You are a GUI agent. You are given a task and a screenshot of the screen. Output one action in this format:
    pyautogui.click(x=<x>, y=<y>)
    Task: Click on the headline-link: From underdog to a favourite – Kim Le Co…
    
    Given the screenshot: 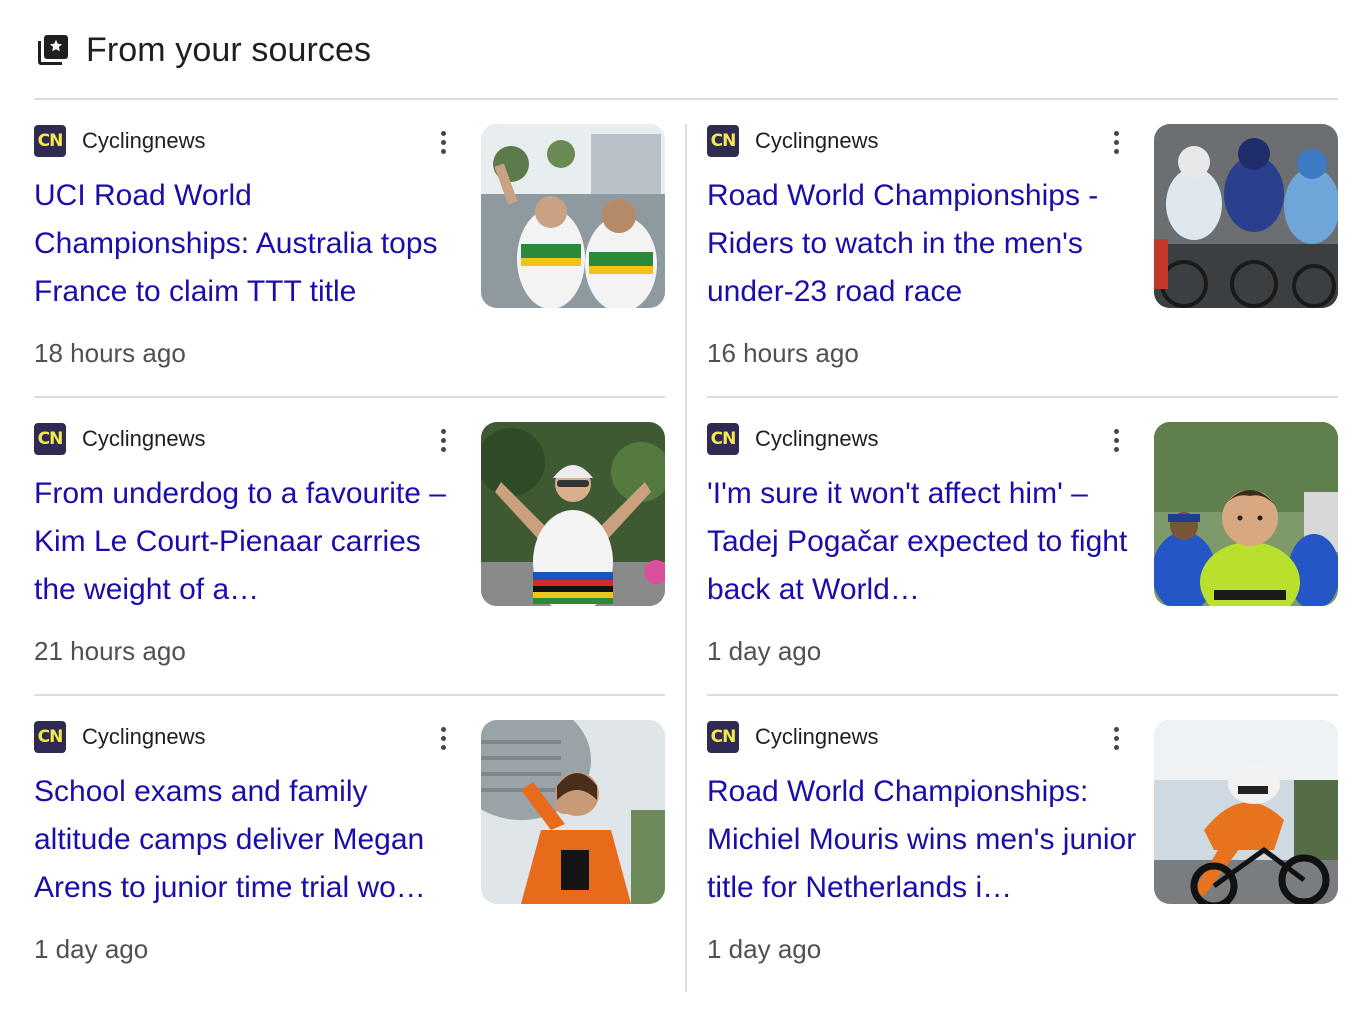 What is the action you would take?
    pyautogui.click(x=249, y=542)
    